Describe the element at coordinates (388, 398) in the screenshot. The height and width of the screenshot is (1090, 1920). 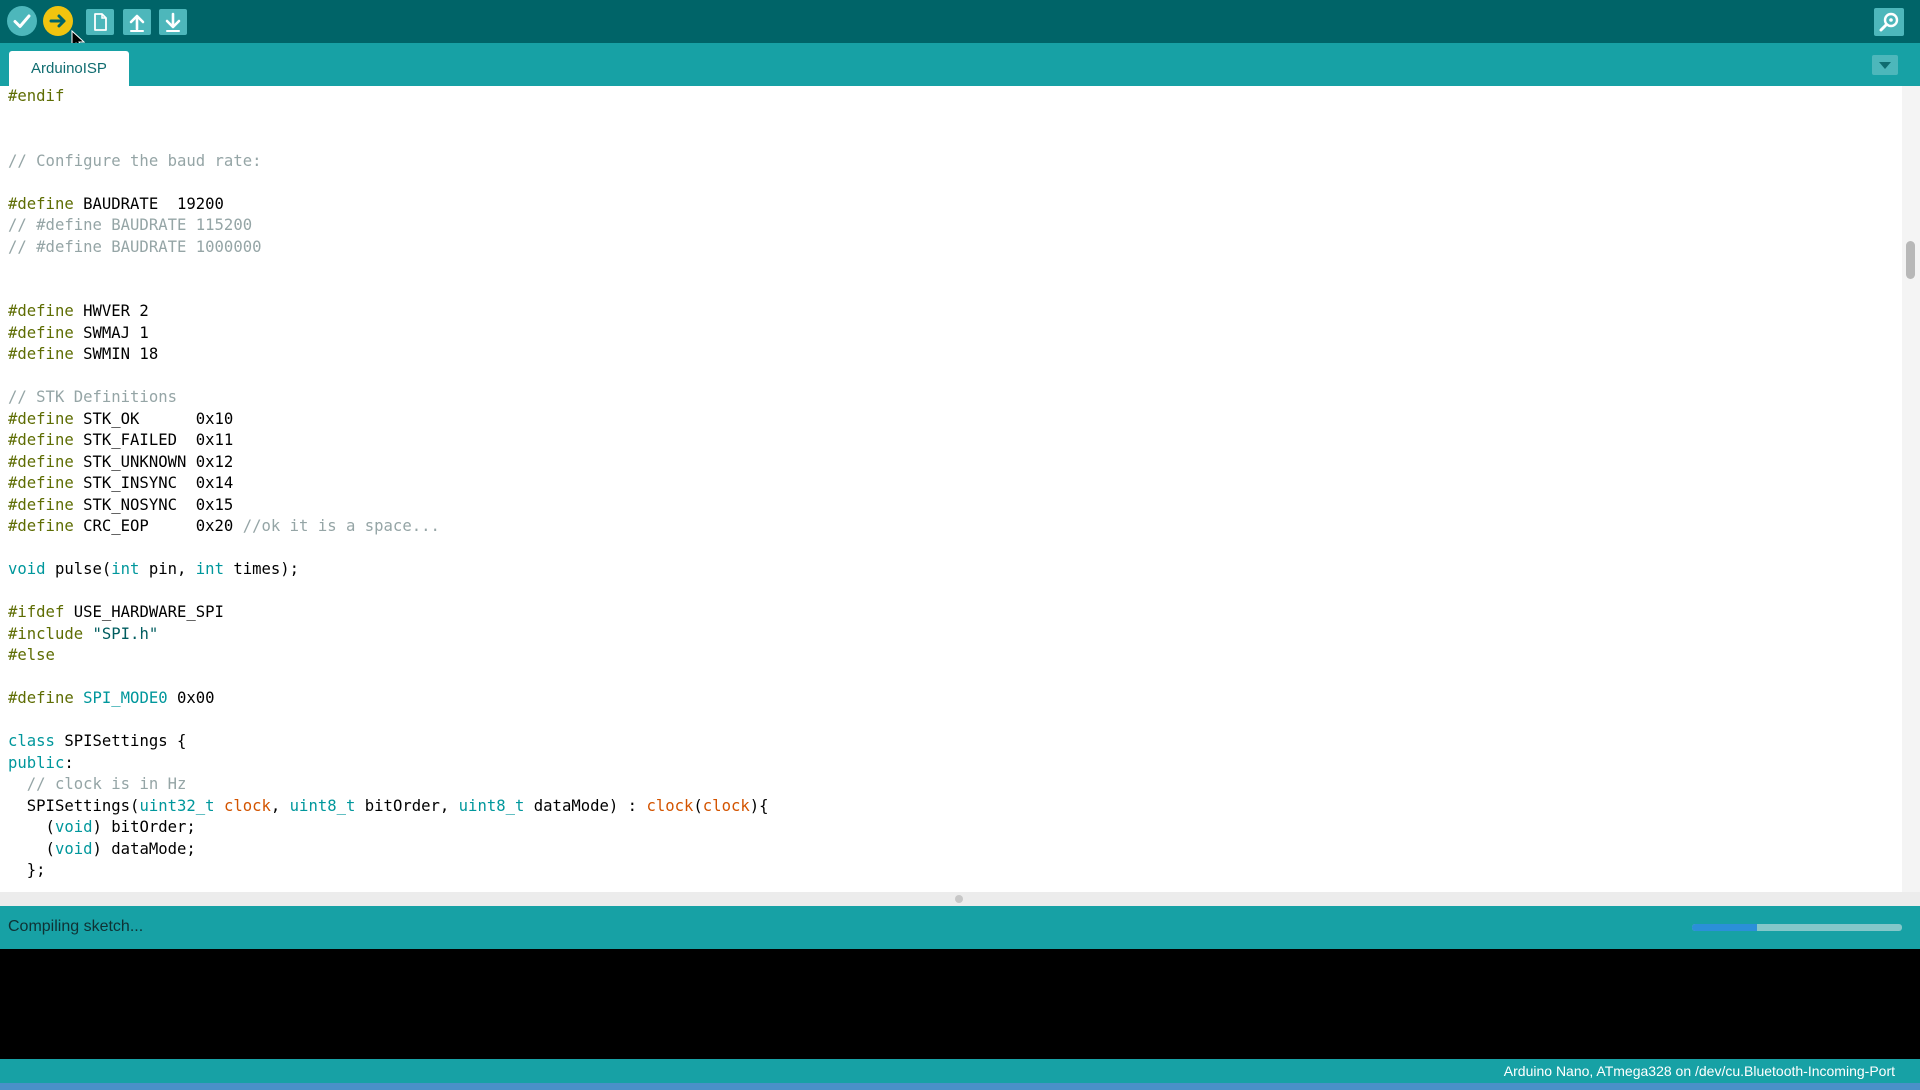
I see `code-line: // STK Definitions` at that location.